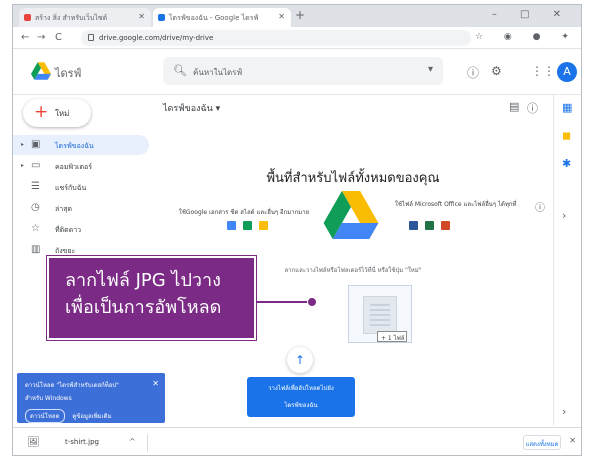 The height and width of the screenshot is (462, 592). I want to click on divider, so click(147, 443).